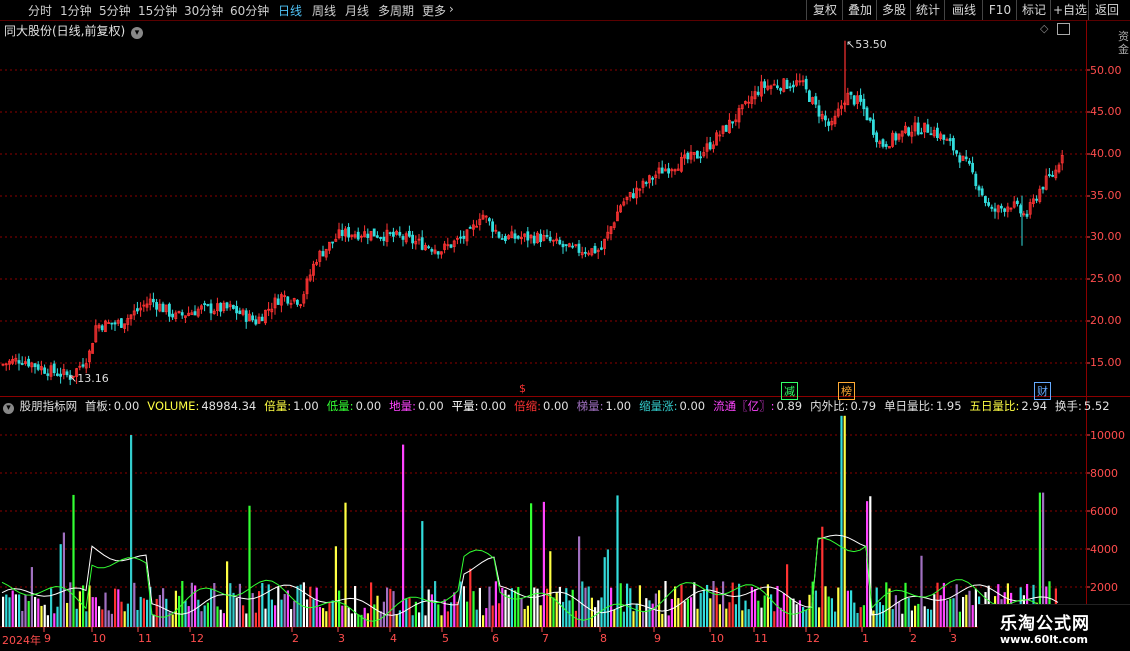 The width and height of the screenshot is (1130, 651). I want to click on indicator-item-label: 首板:, so click(98, 406).